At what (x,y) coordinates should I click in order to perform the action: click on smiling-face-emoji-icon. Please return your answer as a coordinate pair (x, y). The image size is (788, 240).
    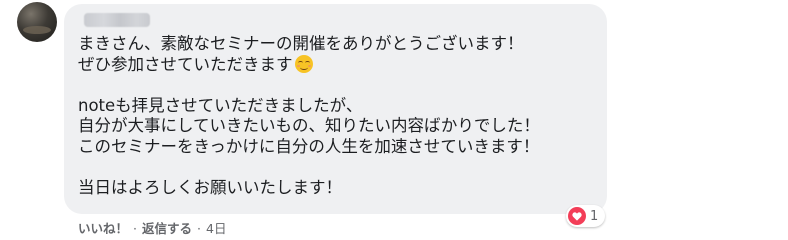
    Looking at the image, I should click on (303, 63).